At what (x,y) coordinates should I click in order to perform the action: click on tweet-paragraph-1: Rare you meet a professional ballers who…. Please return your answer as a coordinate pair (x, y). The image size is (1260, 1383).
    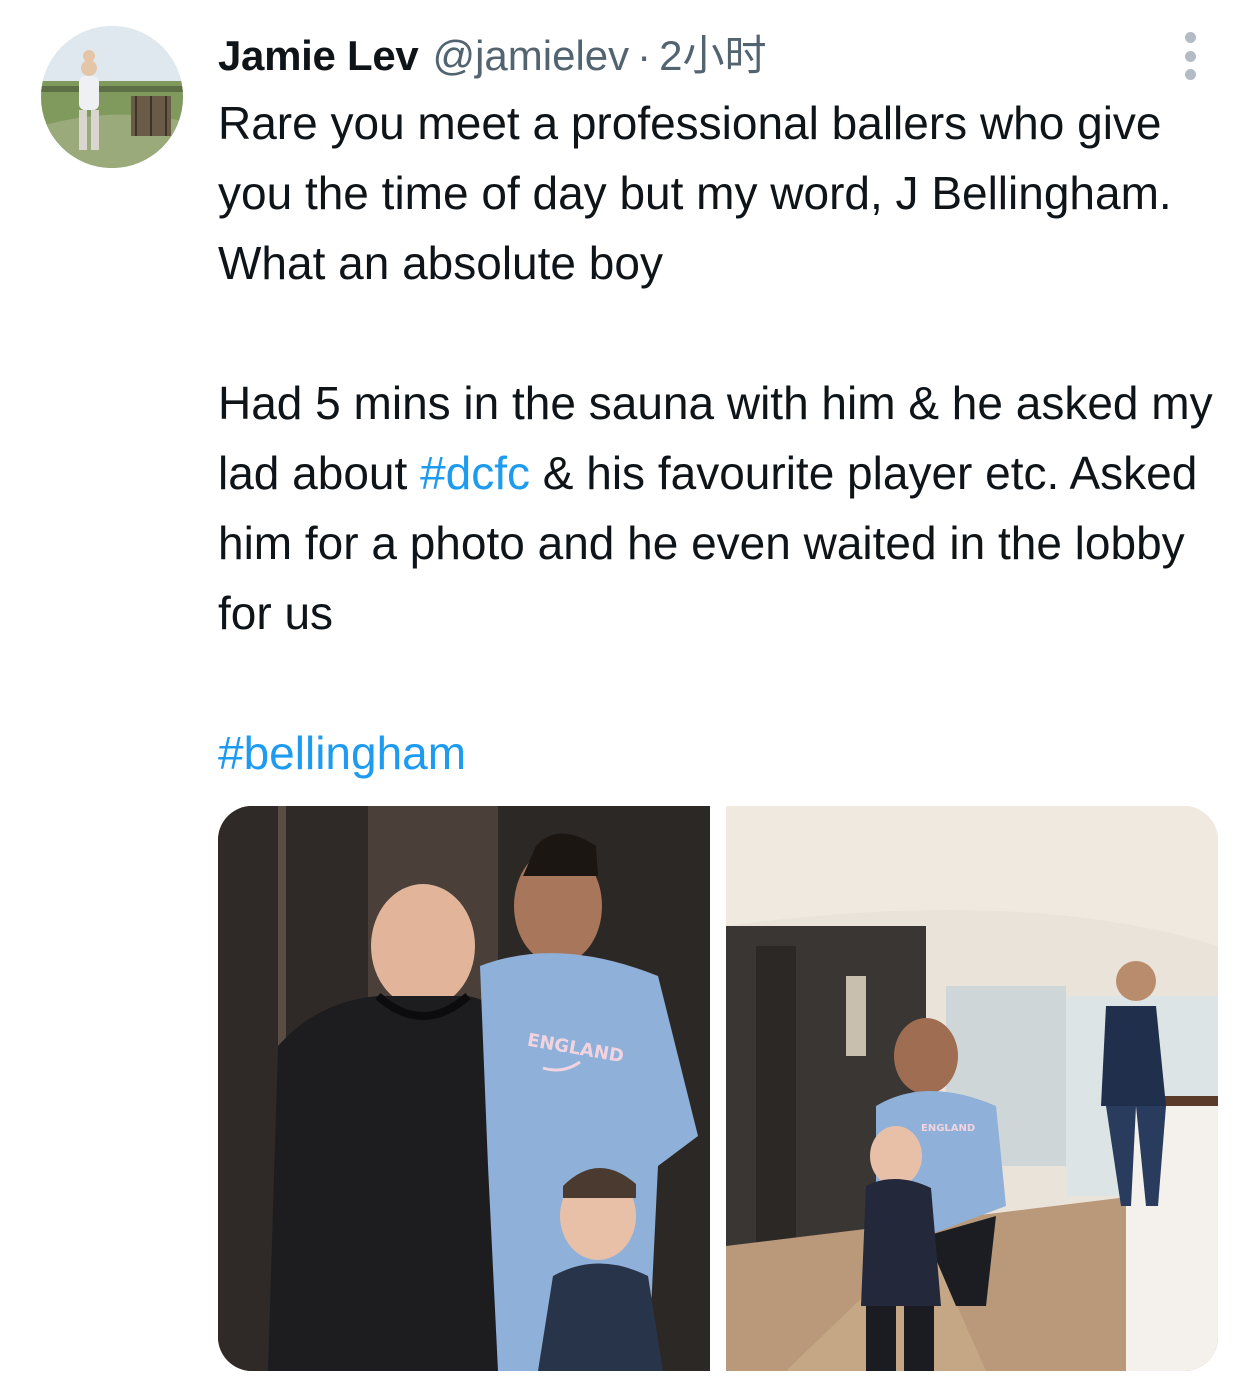
    Looking at the image, I should click on (695, 193).